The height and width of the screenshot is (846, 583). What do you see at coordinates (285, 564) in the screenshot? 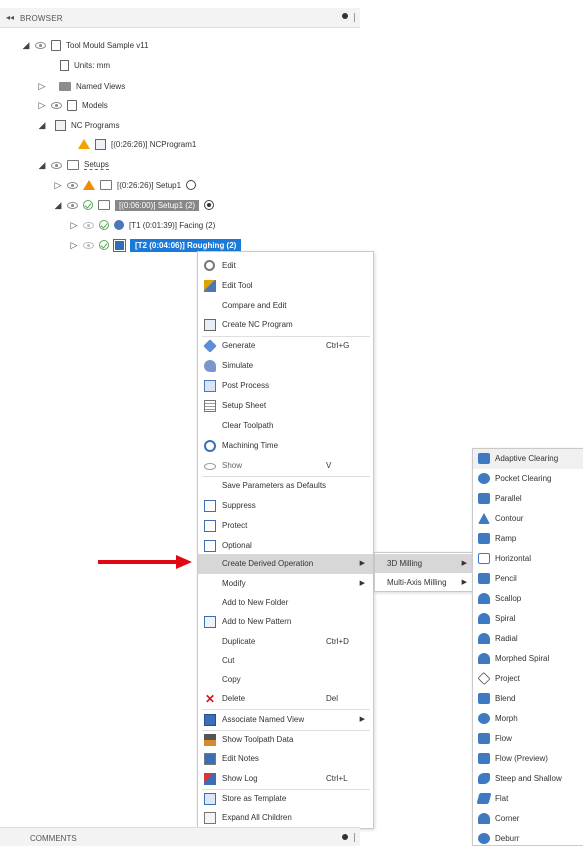
I see `menu-item-create-derived-operation: Create Derived Operation ▶` at bounding box center [285, 564].